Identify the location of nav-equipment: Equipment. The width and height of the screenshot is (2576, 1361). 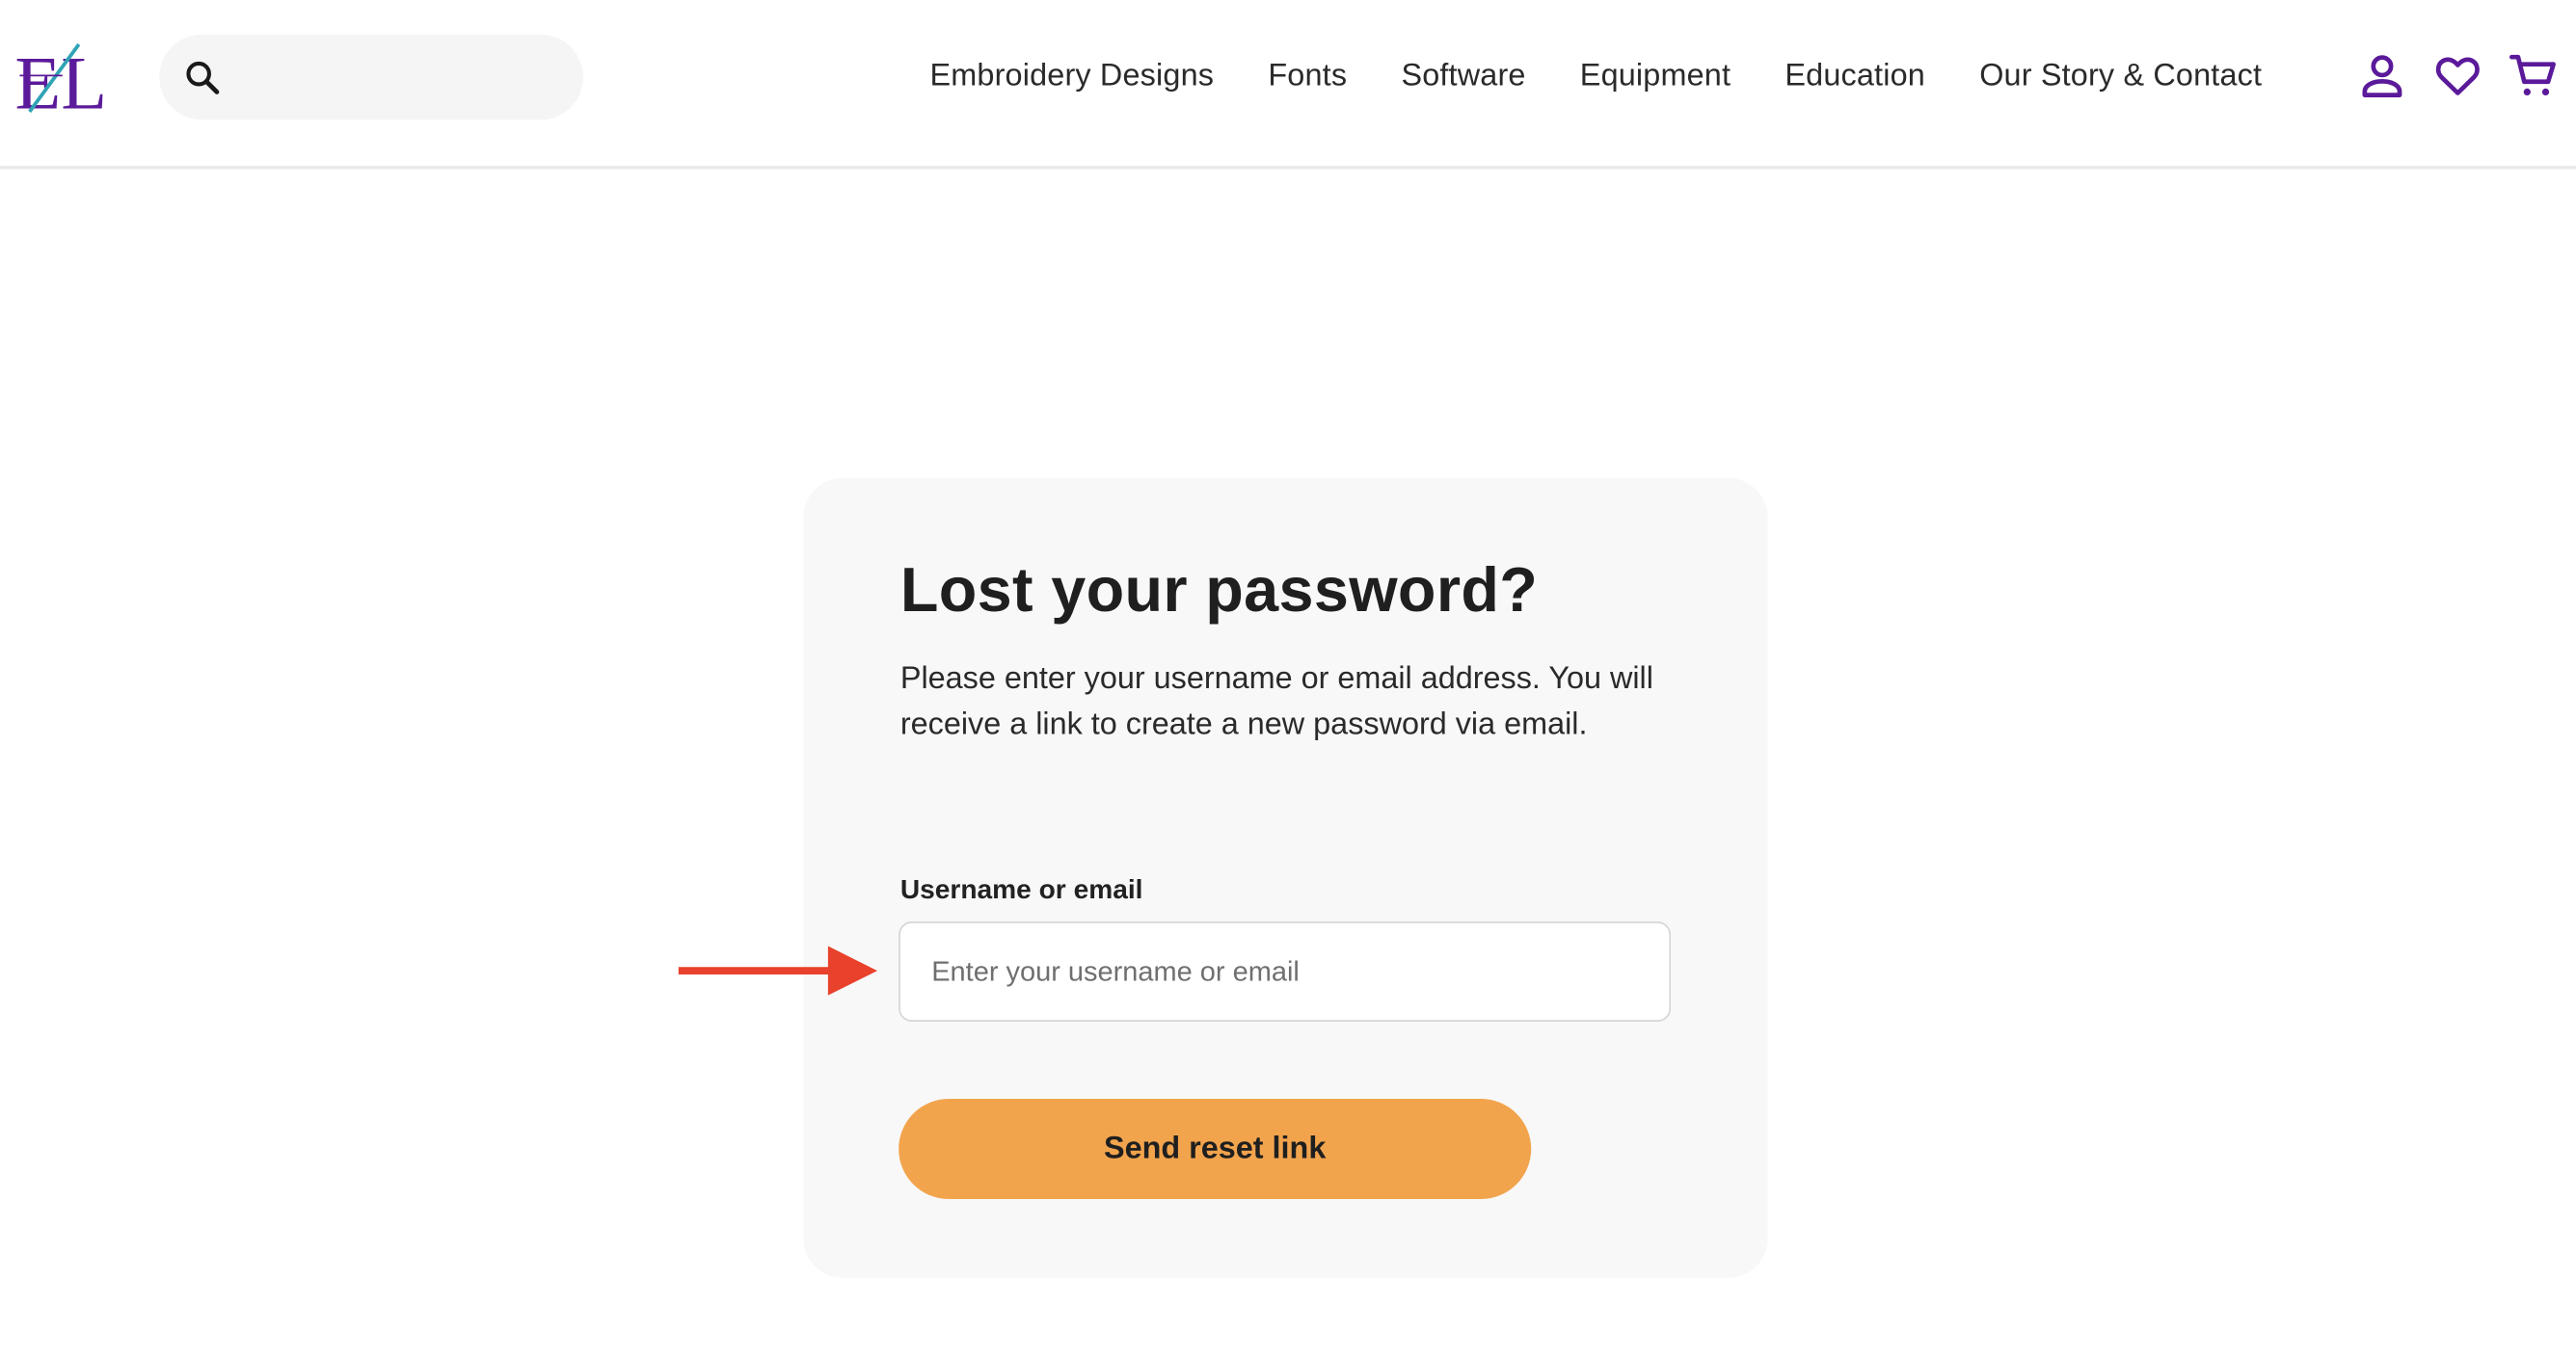
(1656, 76).